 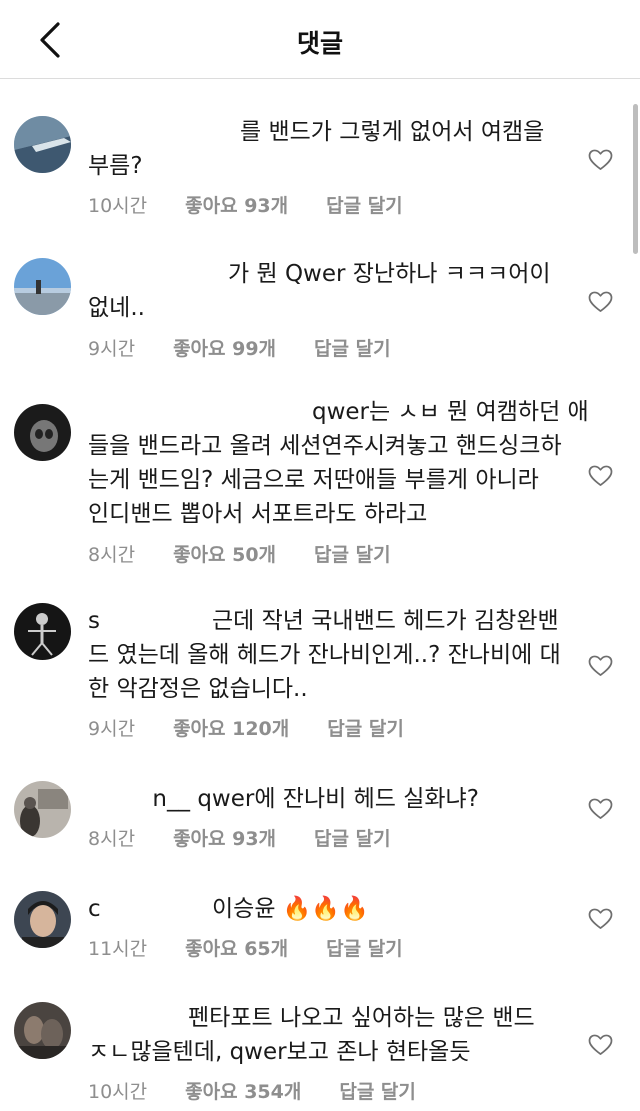 What do you see at coordinates (198, 689) in the screenshot?
I see `comment-line: 한 악감정은 없습니다..` at bounding box center [198, 689].